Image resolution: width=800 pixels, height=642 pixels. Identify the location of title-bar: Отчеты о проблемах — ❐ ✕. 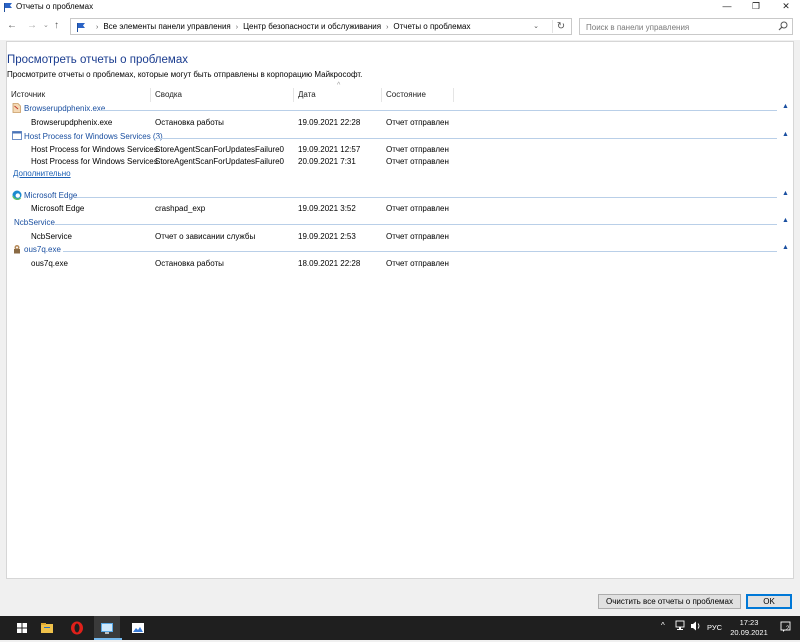
(400, 7).